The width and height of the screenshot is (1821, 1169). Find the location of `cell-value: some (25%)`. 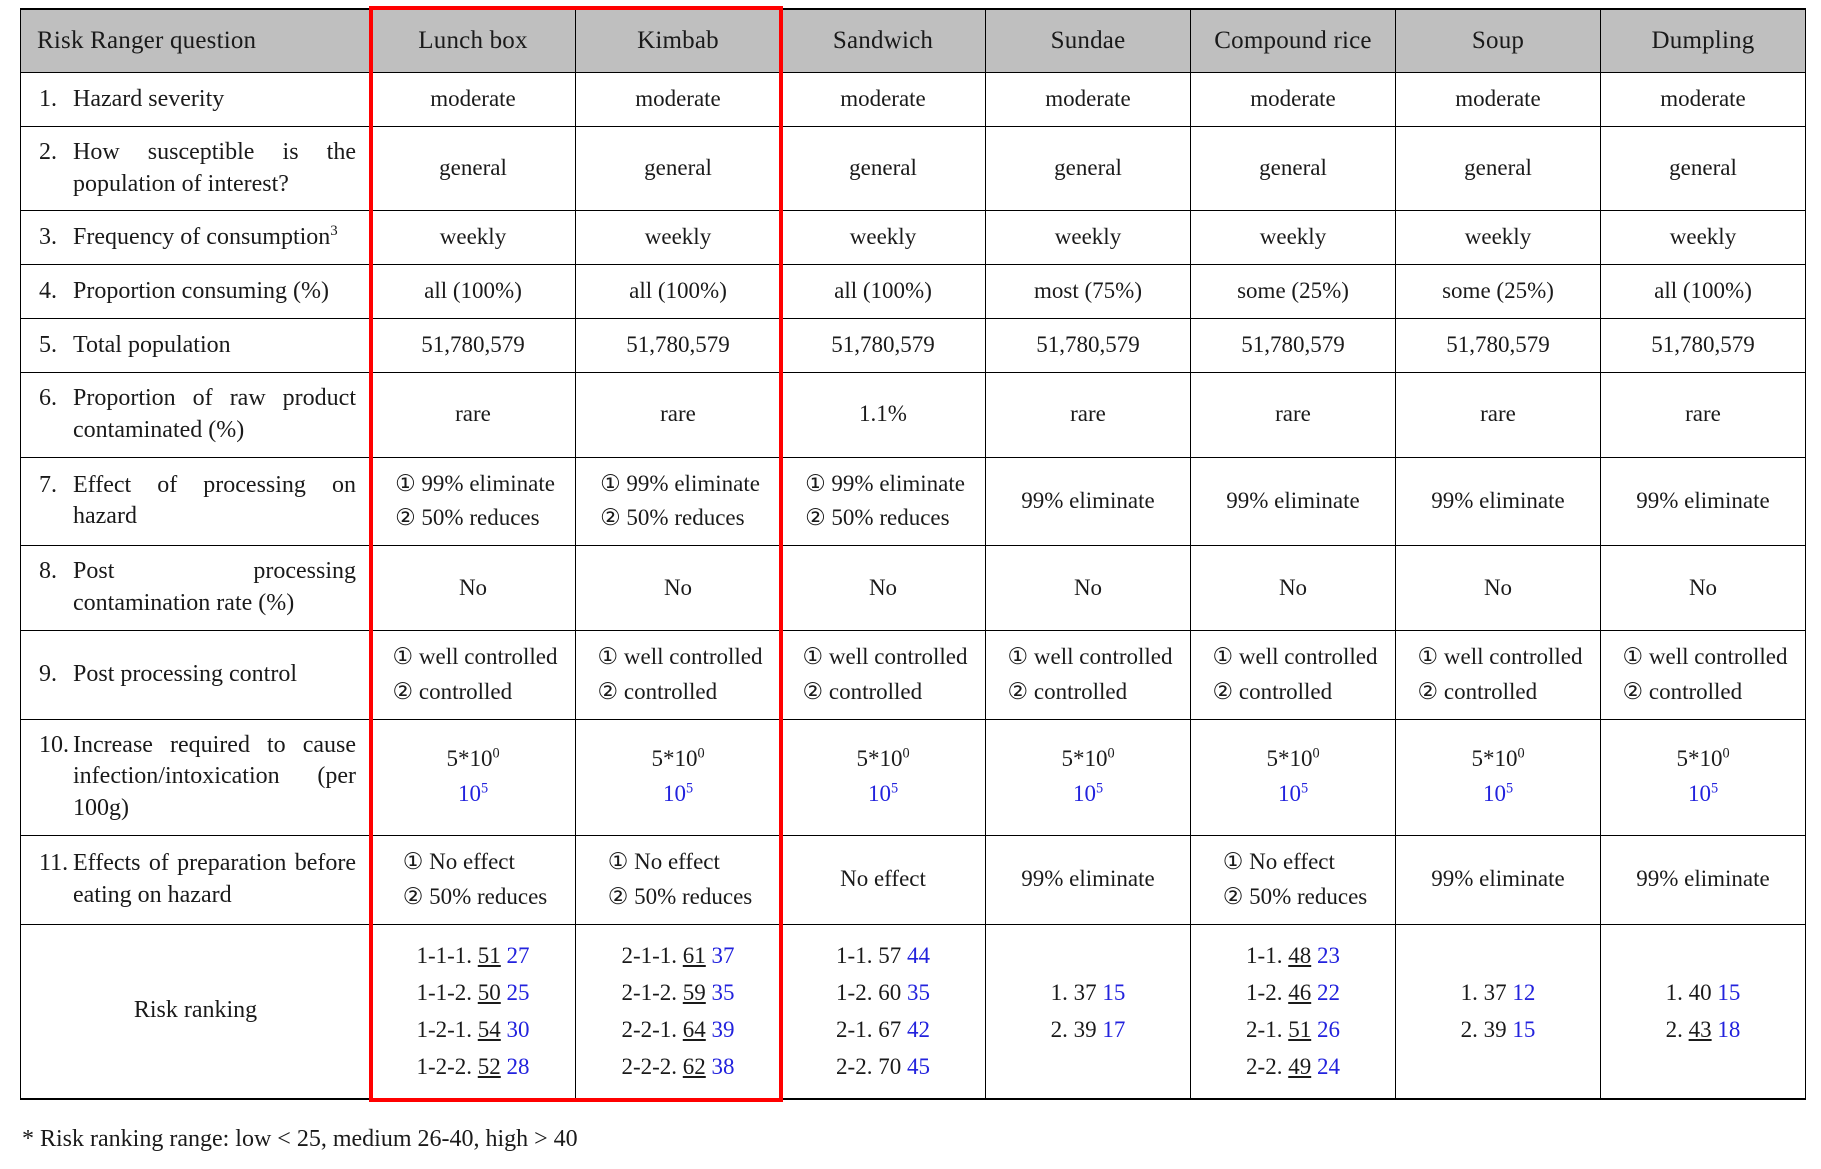

cell-value: some (25%) is located at coordinates (1293, 292).